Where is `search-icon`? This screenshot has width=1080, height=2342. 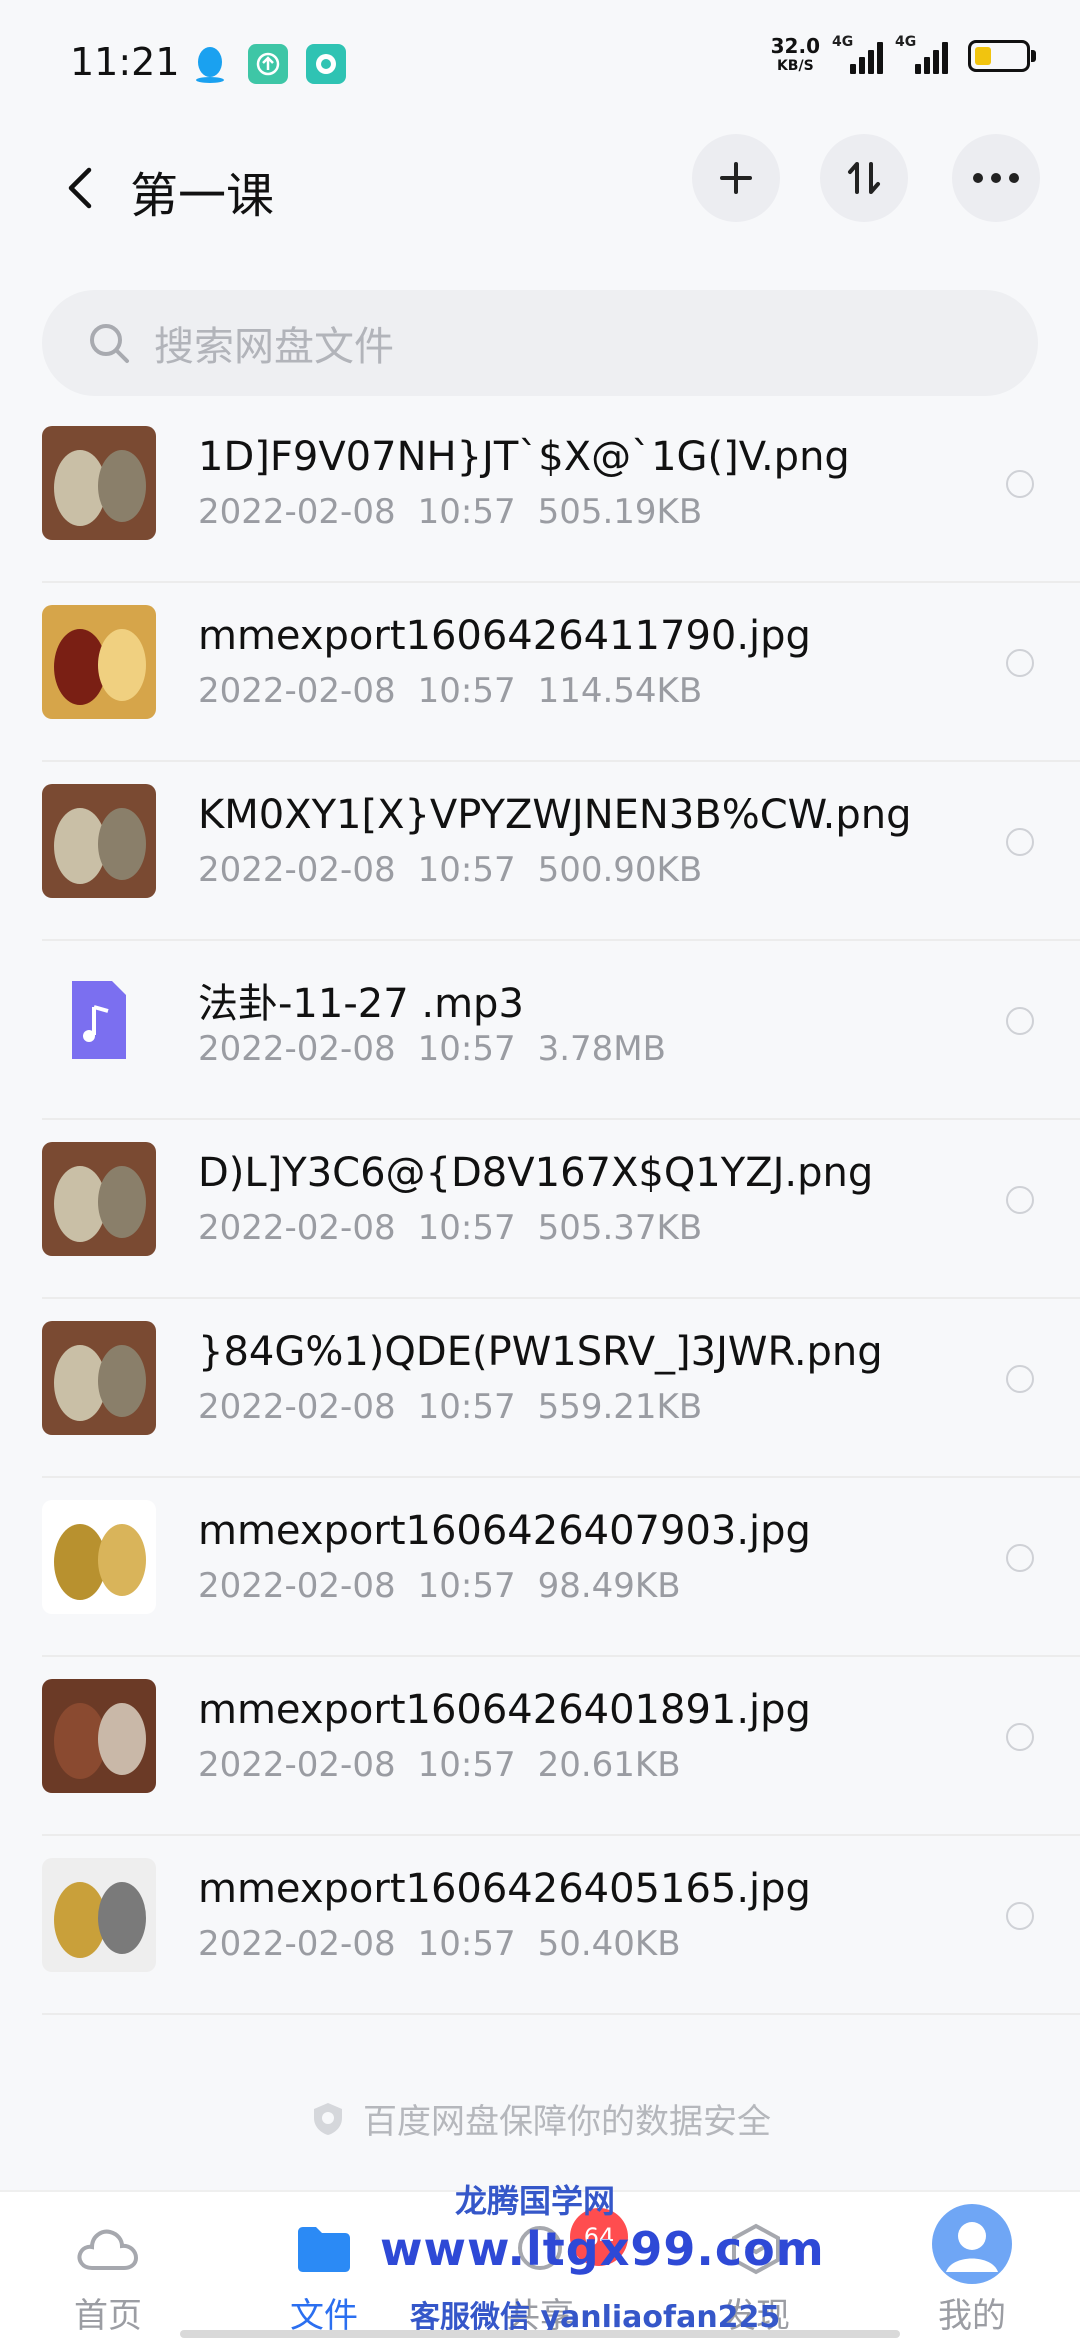 search-icon is located at coordinates (109, 343).